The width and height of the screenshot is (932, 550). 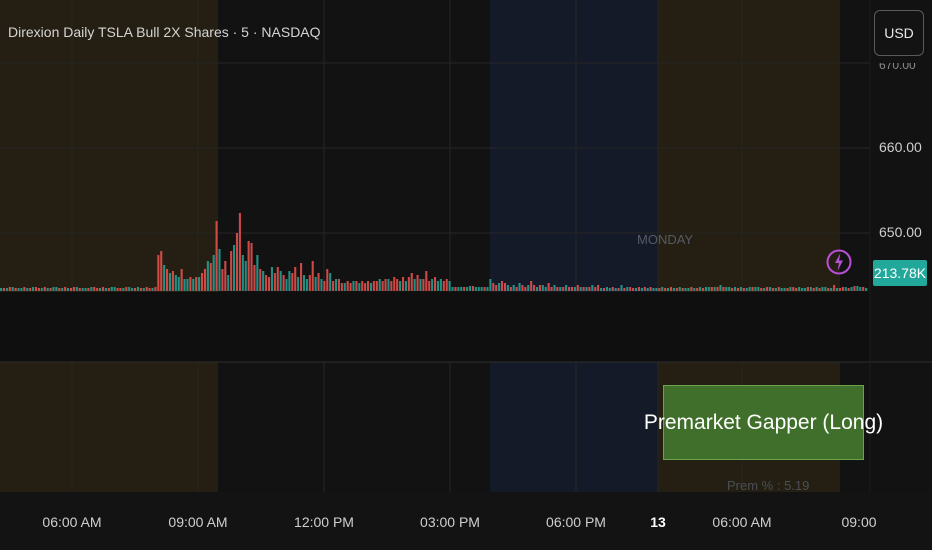 What do you see at coordinates (900, 273) in the screenshot?
I see `current-volume-badge: 213.78K` at bounding box center [900, 273].